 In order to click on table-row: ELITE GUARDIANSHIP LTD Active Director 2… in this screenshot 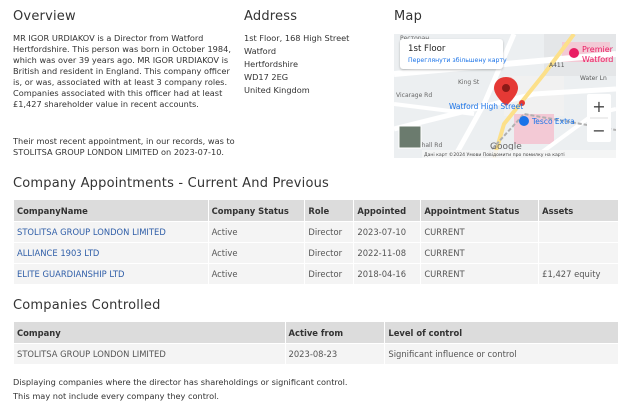, I will do `click(316, 274)`.